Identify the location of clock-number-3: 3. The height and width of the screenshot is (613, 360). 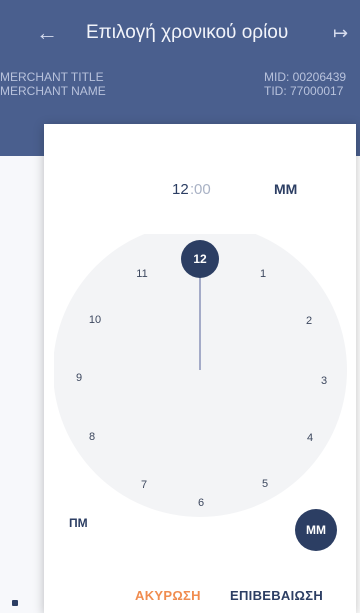
(324, 381).